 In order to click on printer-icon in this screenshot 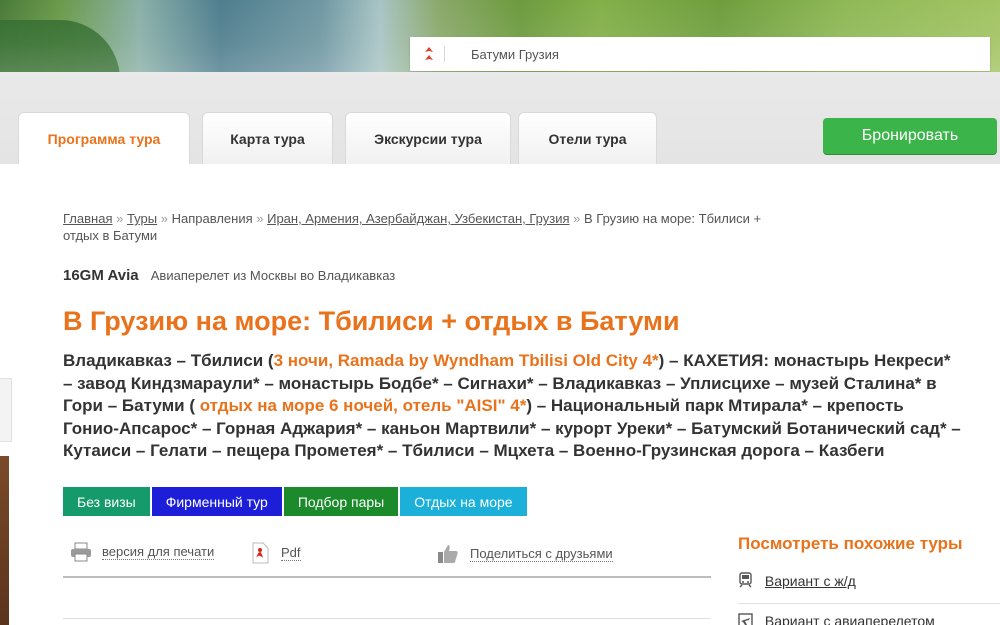, I will do `click(81, 552)`.